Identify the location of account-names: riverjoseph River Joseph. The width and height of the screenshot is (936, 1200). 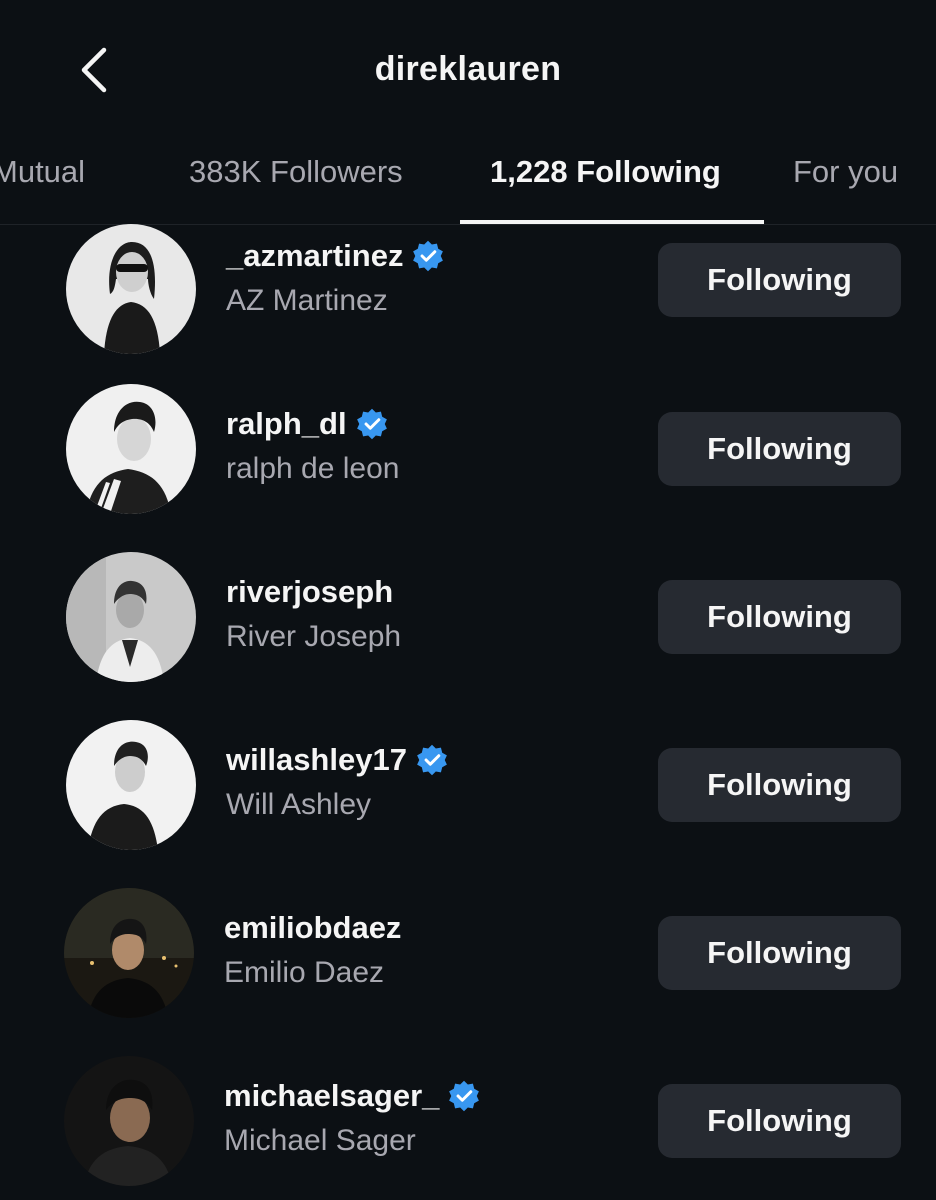
(313, 614).